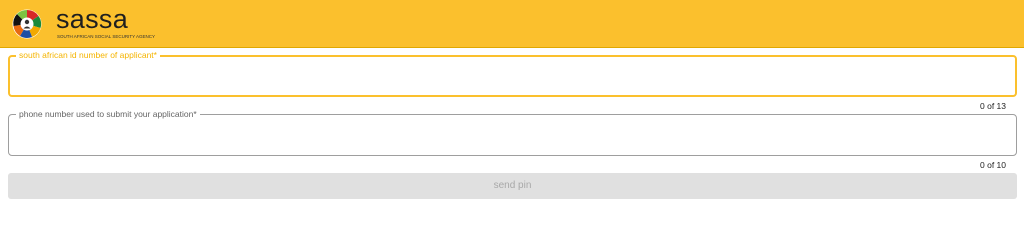  What do you see at coordinates (92, 19) in the screenshot?
I see `brand-name: sassa` at bounding box center [92, 19].